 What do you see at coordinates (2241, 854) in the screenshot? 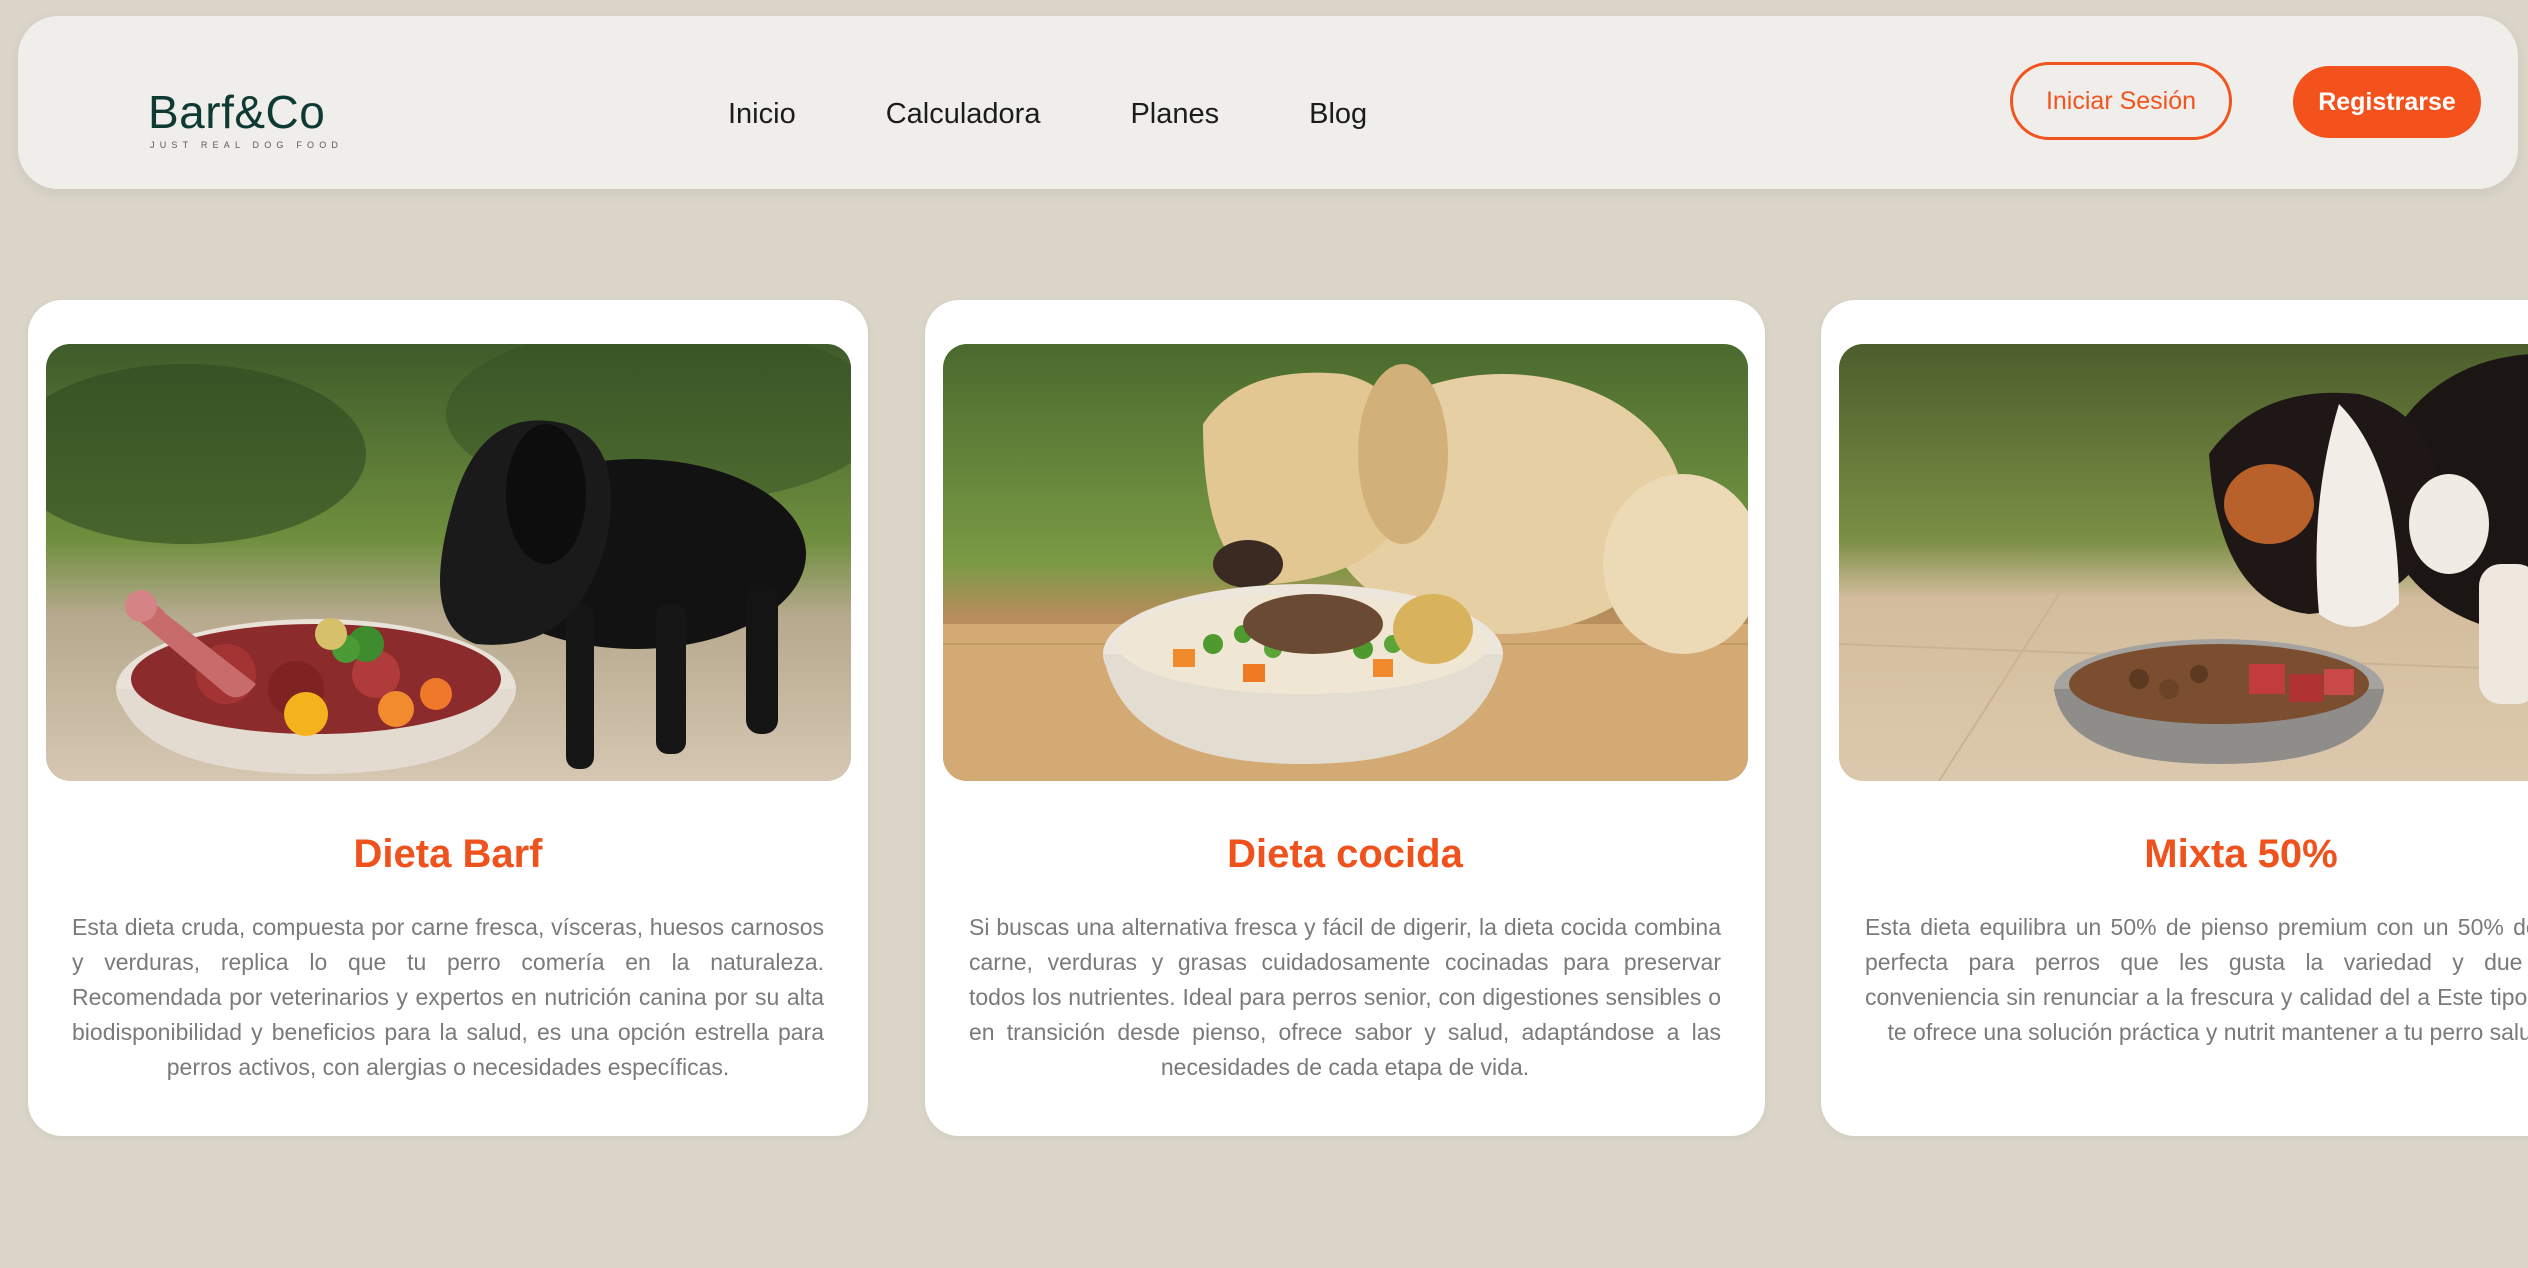
I see `card-title: Mixta 50%` at bounding box center [2241, 854].